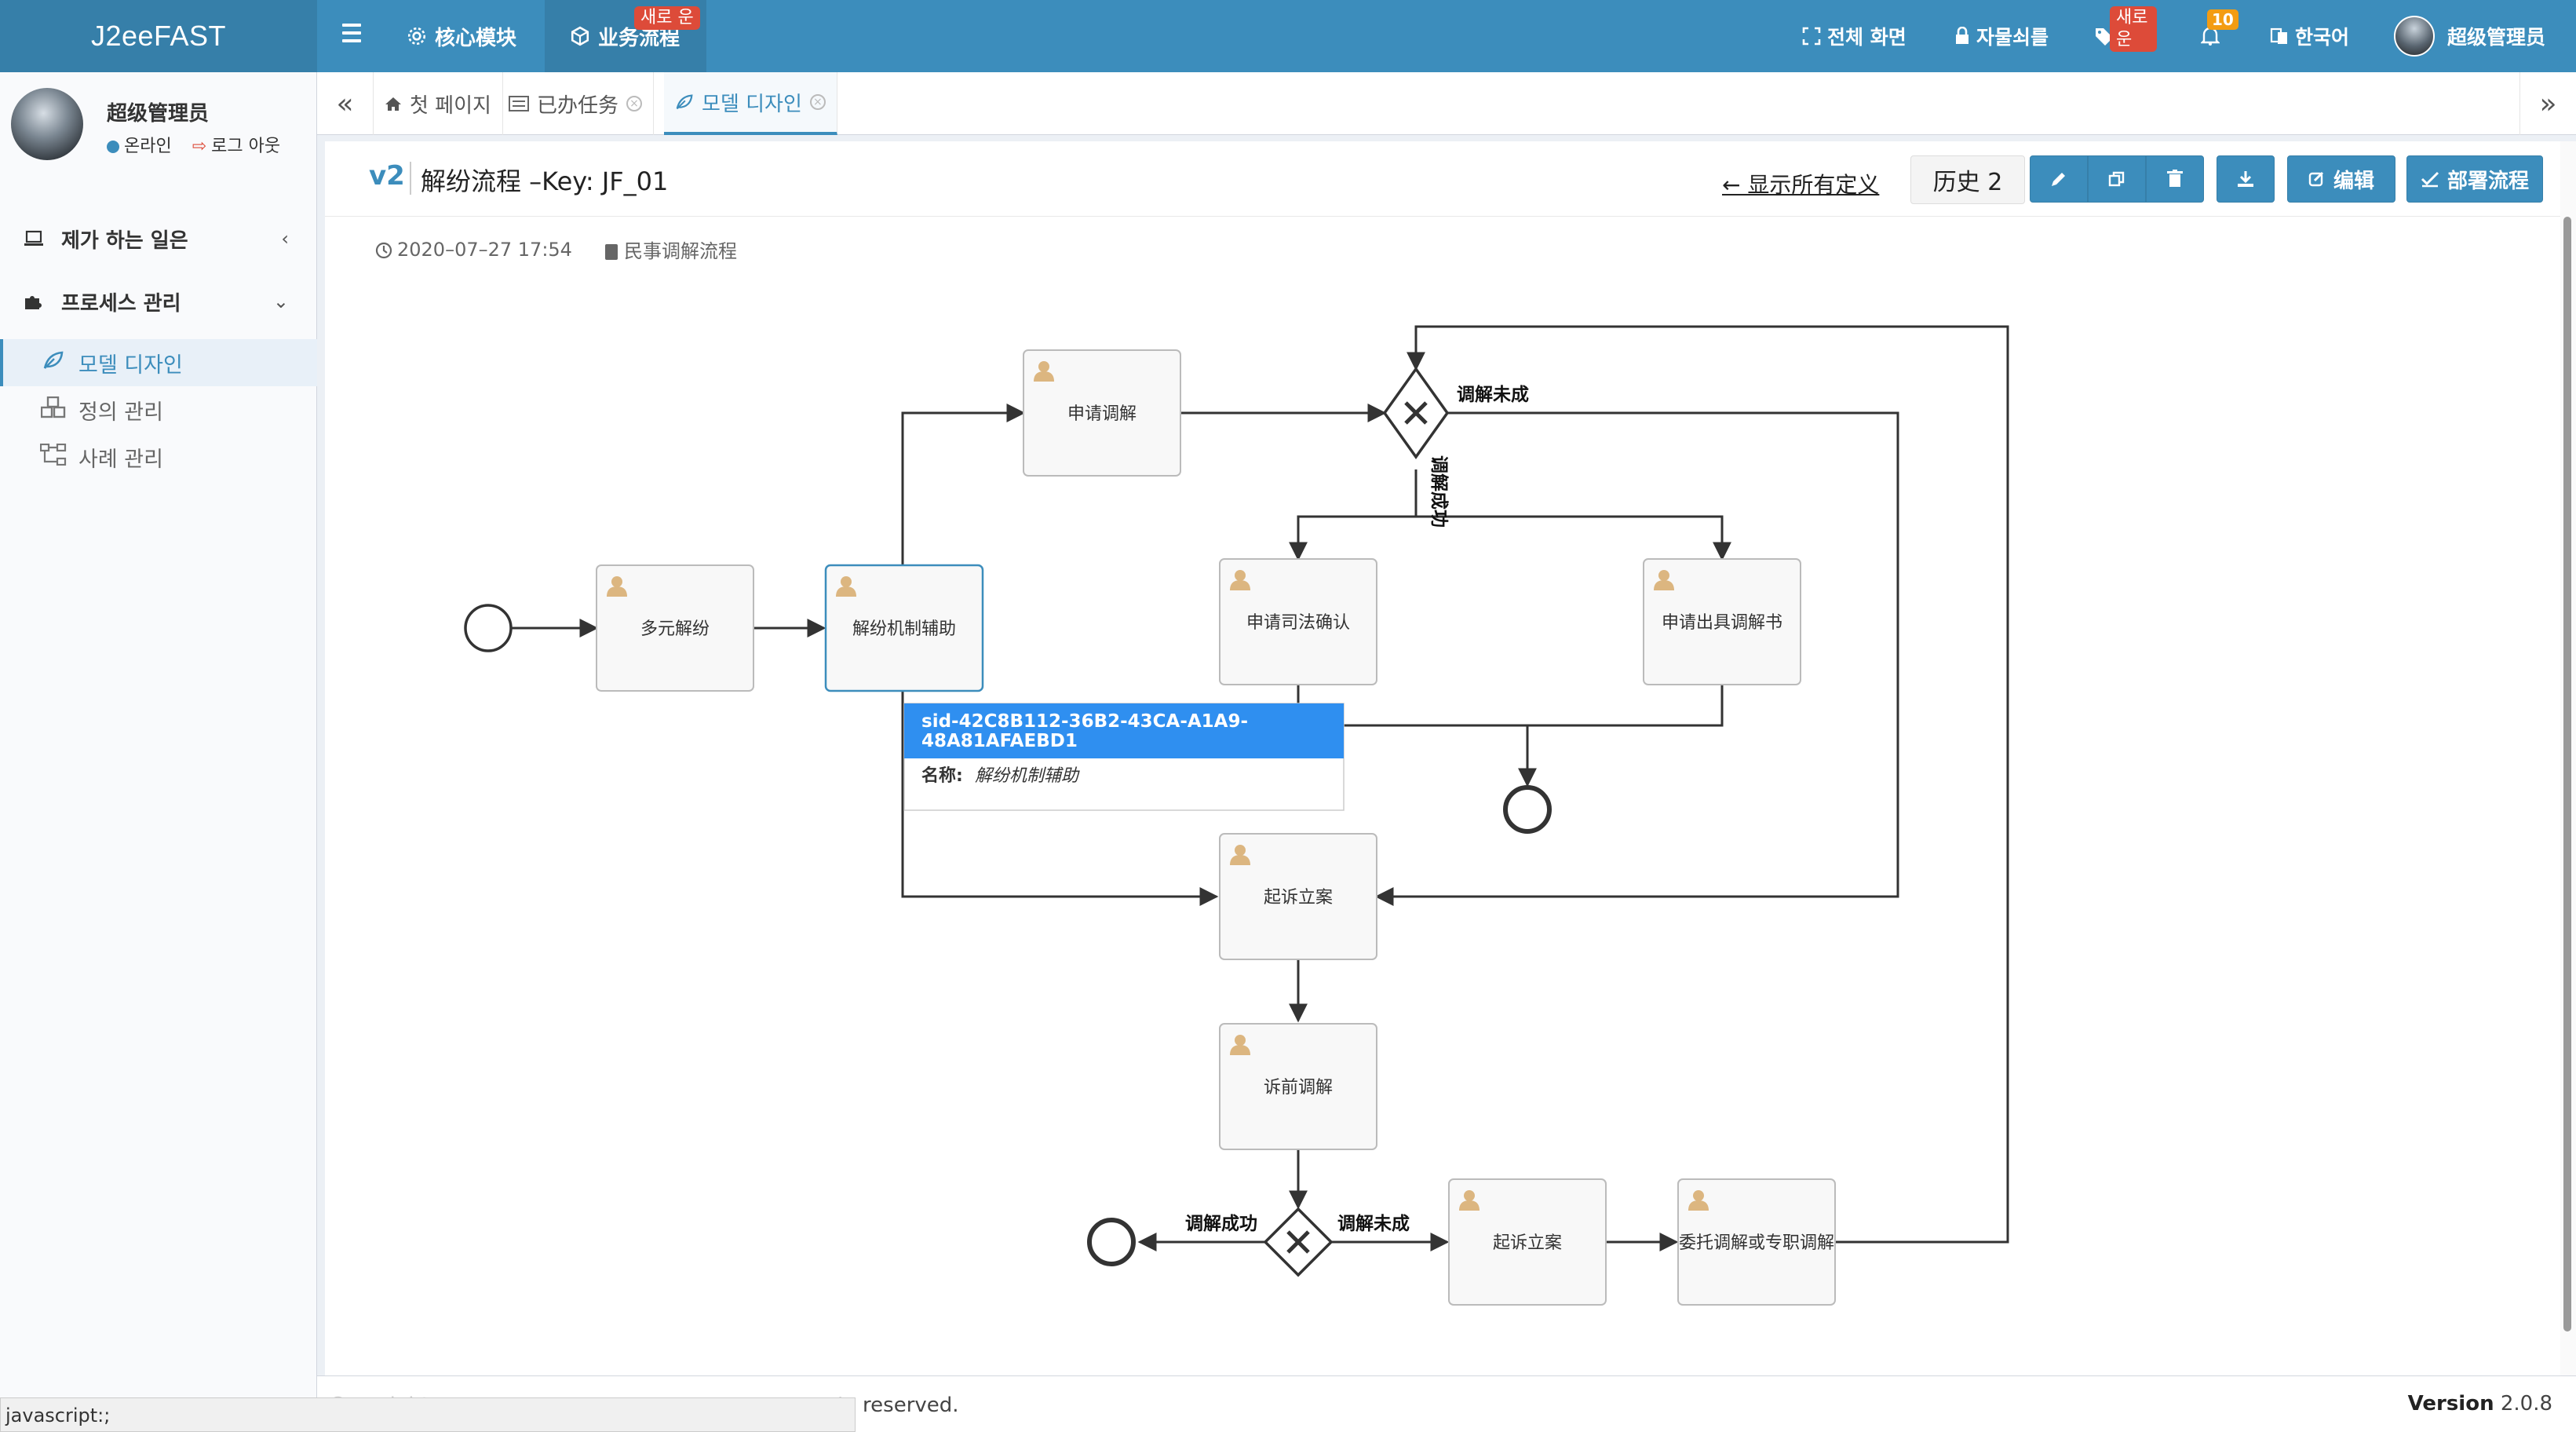  I want to click on scrollbar-thumb, so click(2567, 774).